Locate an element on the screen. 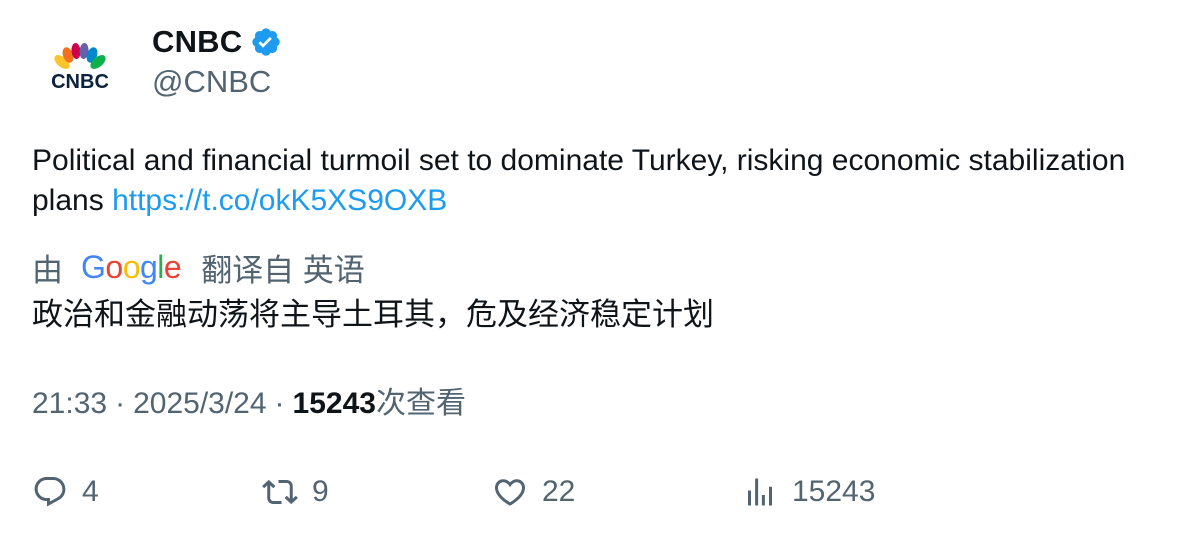 The width and height of the screenshot is (1196, 538). like-button: 22 is located at coordinates (533, 492).